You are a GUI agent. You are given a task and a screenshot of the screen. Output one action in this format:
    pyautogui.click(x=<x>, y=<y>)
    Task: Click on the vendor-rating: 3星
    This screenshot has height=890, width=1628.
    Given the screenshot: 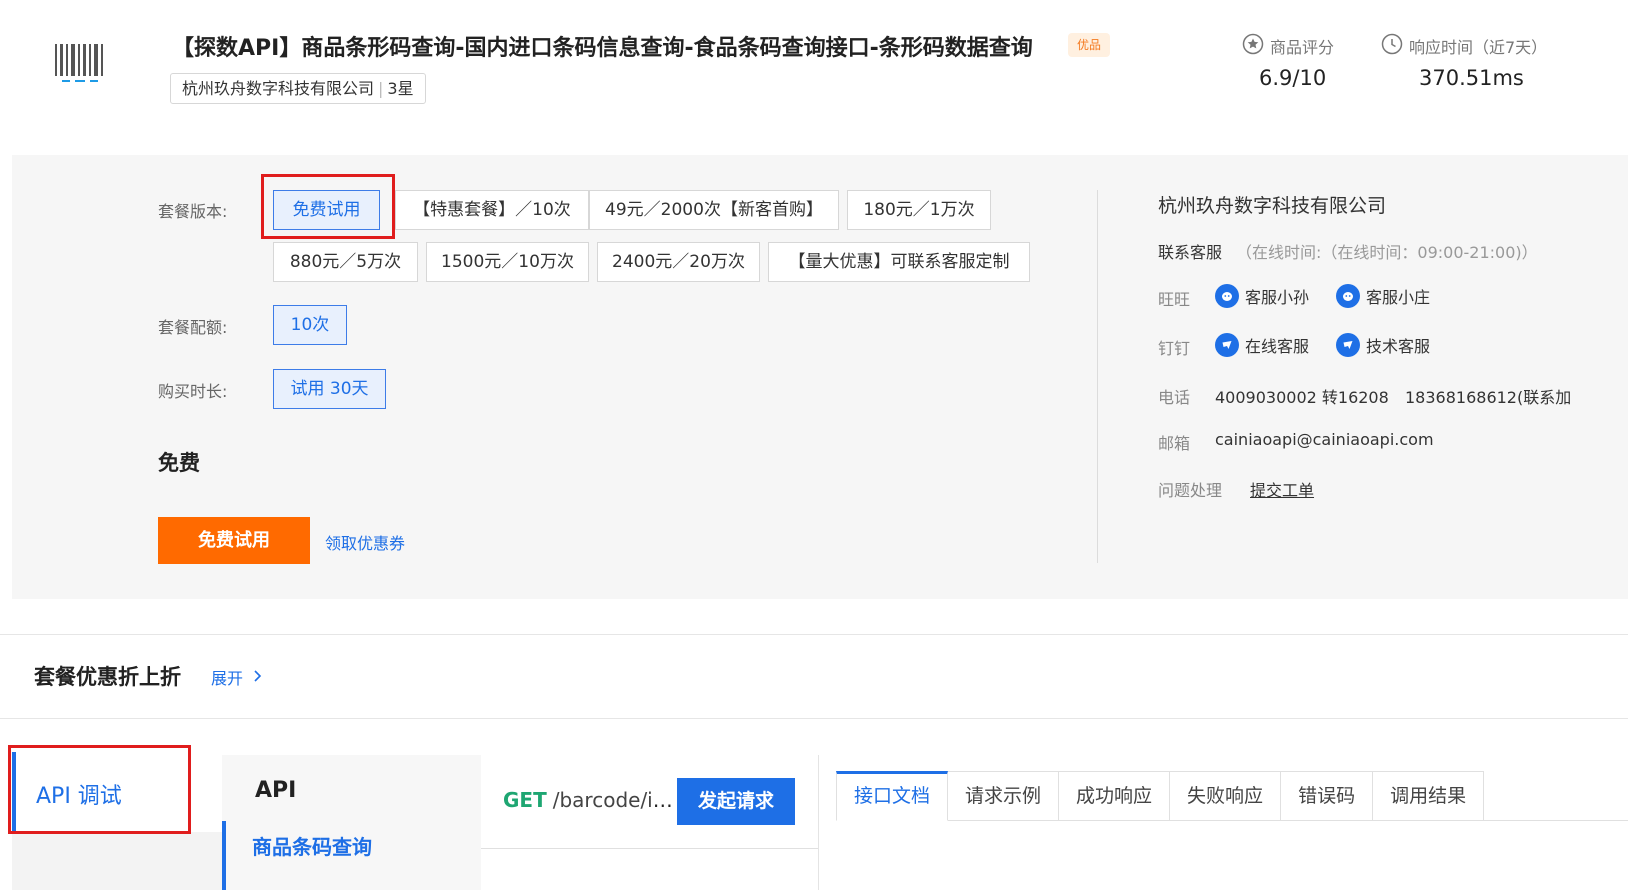 What is the action you would take?
    pyautogui.click(x=400, y=88)
    